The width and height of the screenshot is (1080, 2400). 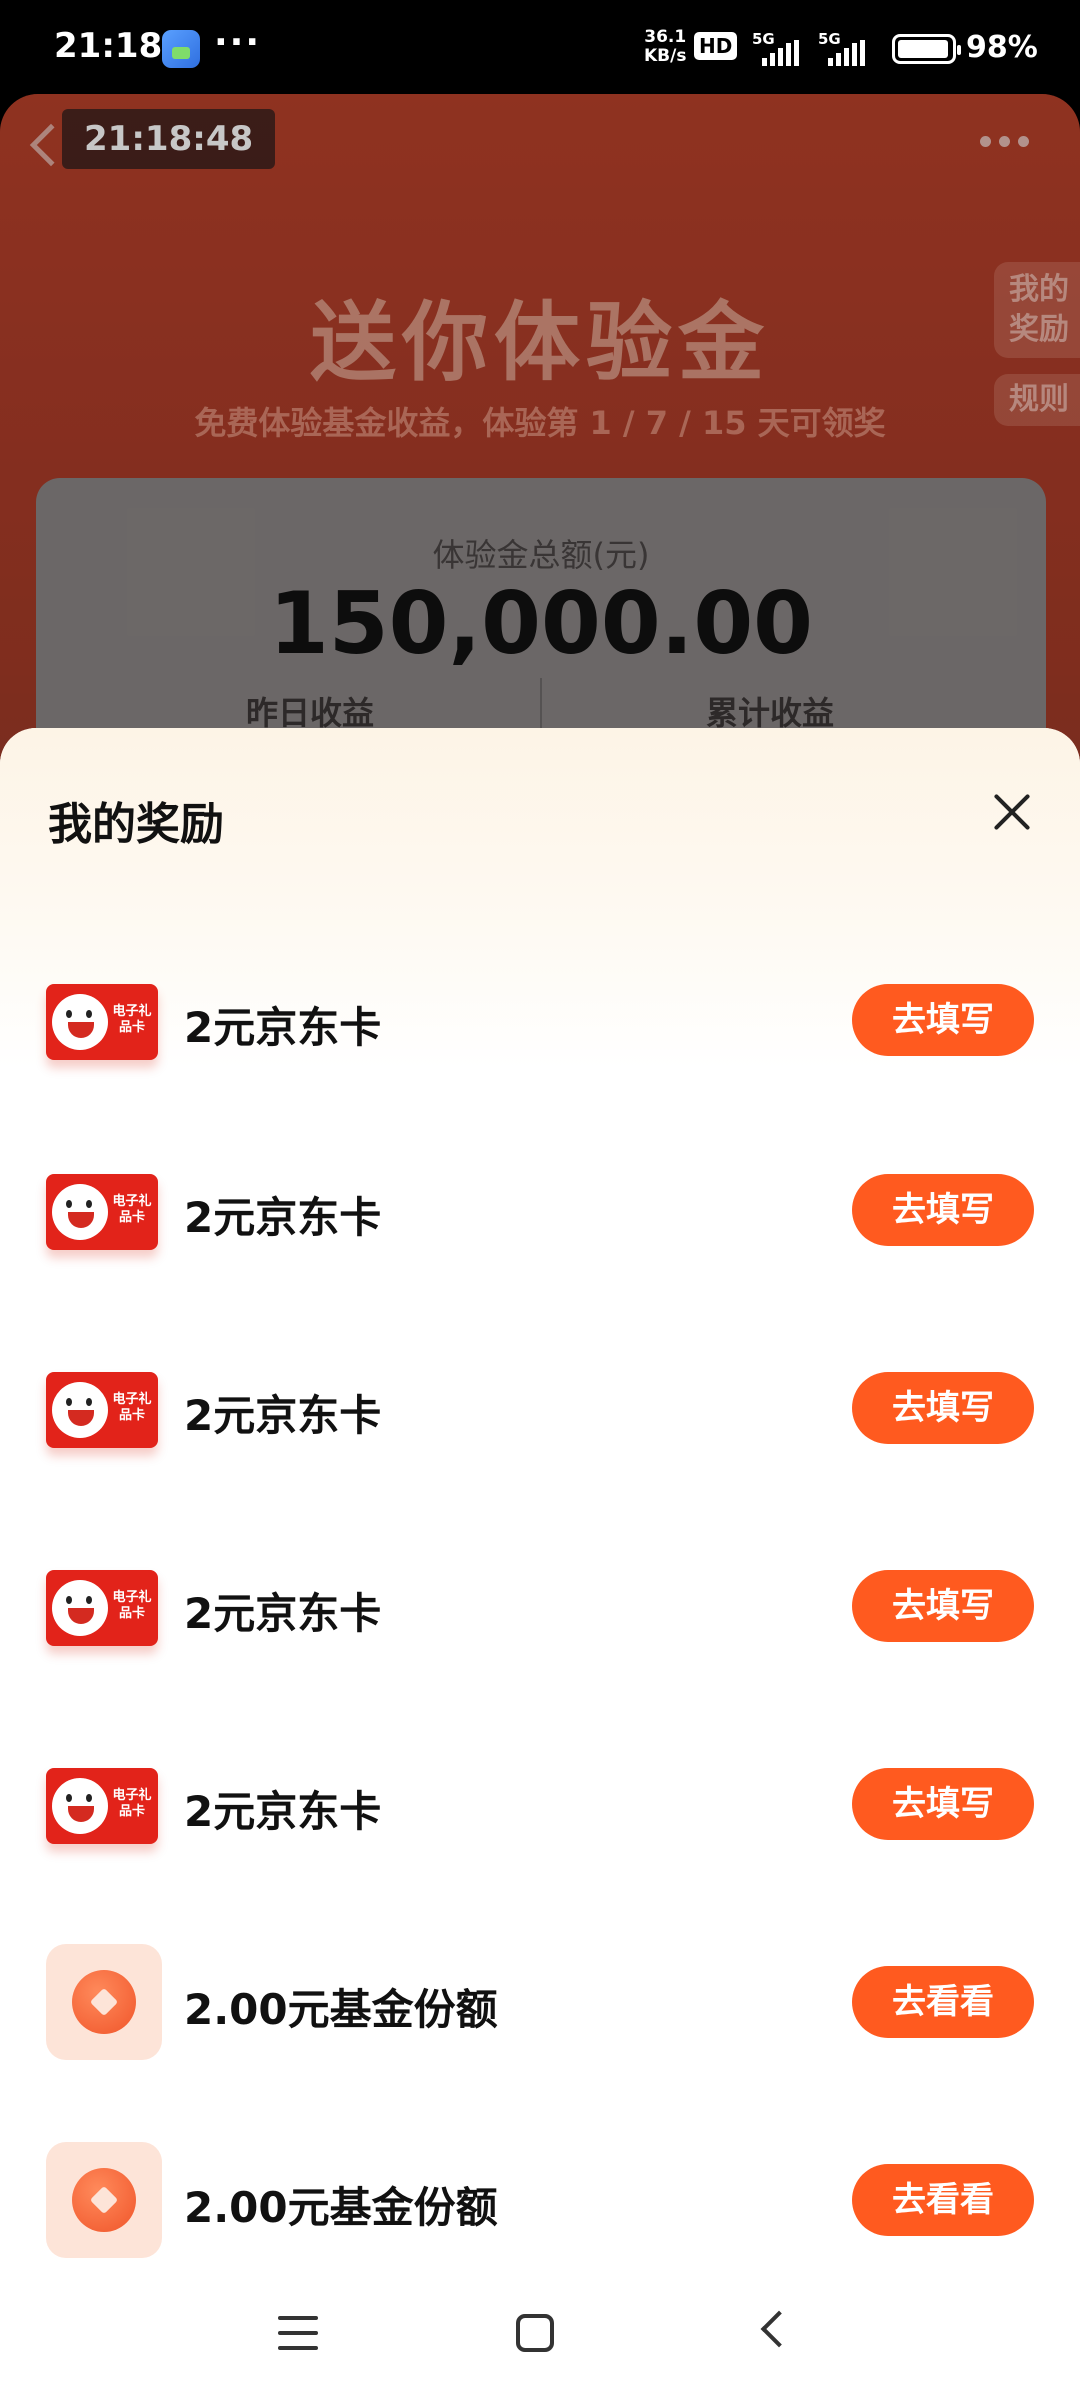 What do you see at coordinates (848, 48) in the screenshot?
I see `signal-icon-sim2: 5G` at bounding box center [848, 48].